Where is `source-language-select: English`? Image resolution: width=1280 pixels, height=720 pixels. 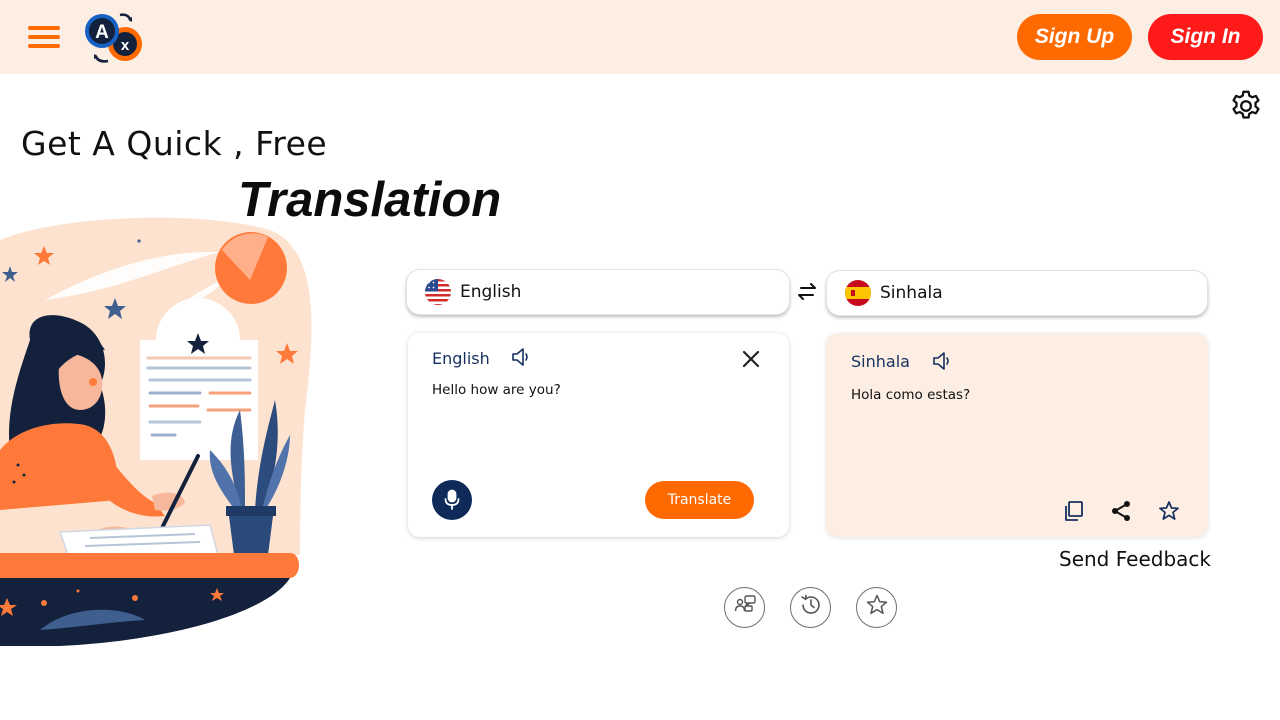
source-language-select: English is located at coordinates (598, 292).